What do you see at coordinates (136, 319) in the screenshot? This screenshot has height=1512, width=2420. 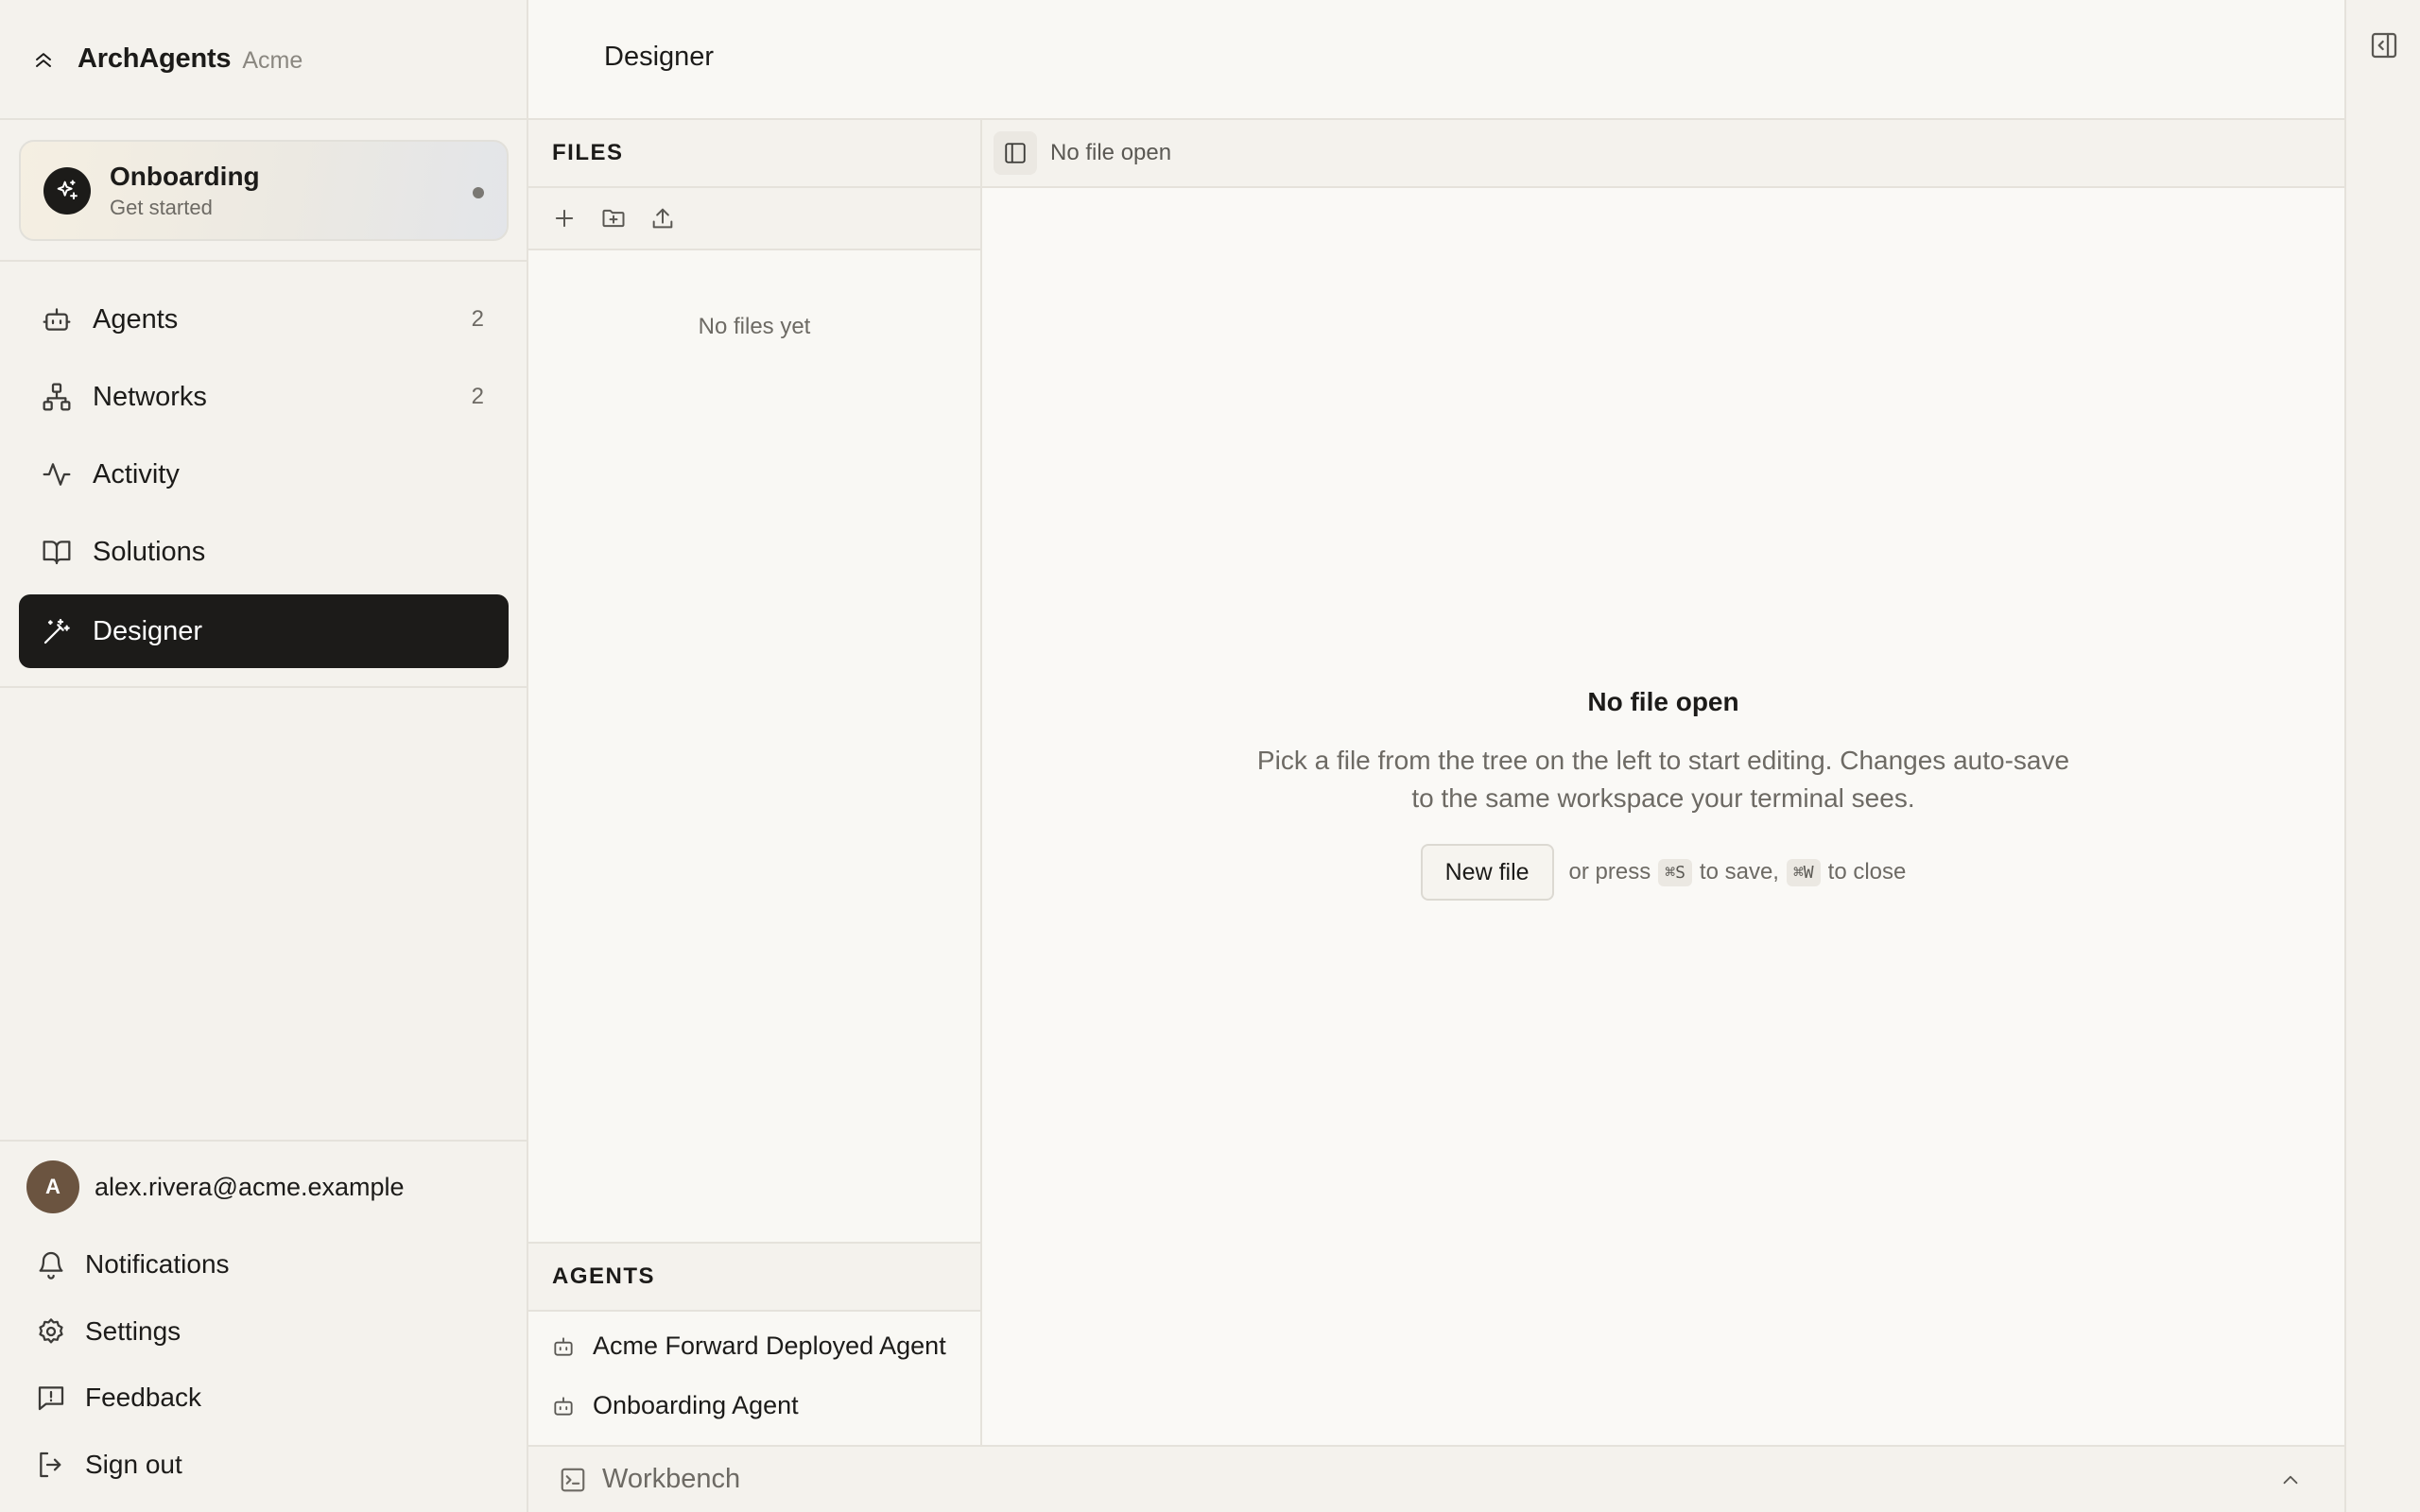 I see `nav-label: Agents` at bounding box center [136, 319].